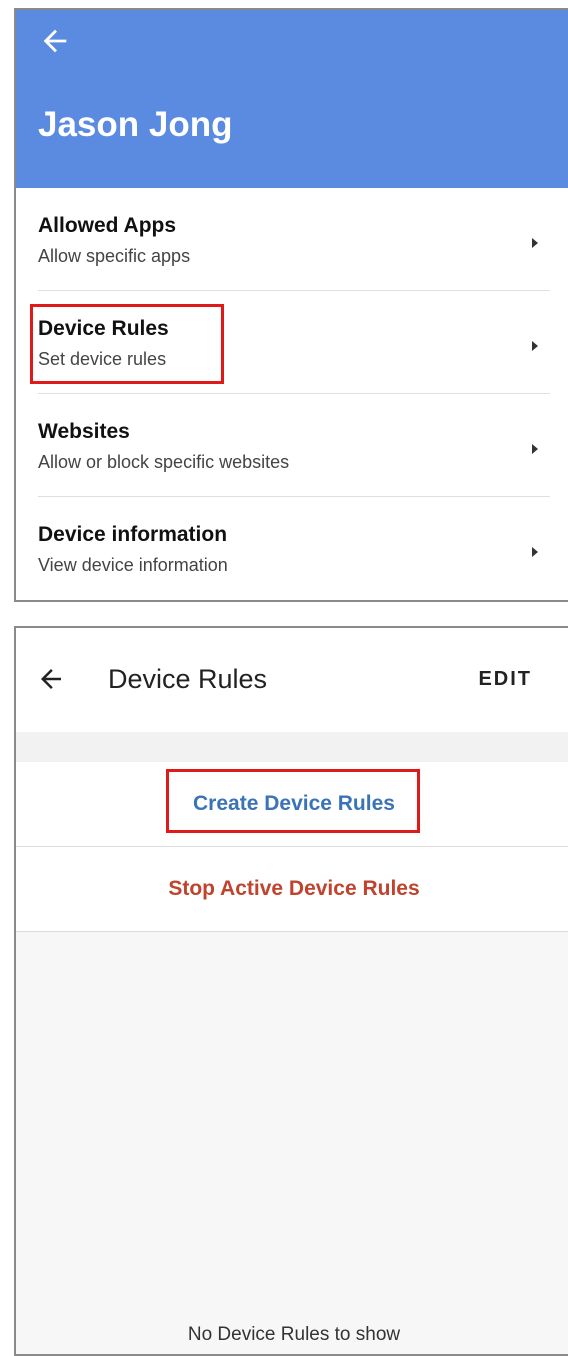 This screenshot has width=568, height=1356. What do you see at coordinates (135, 124) in the screenshot?
I see `profile-title: Jason Jong` at bounding box center [135, 124].